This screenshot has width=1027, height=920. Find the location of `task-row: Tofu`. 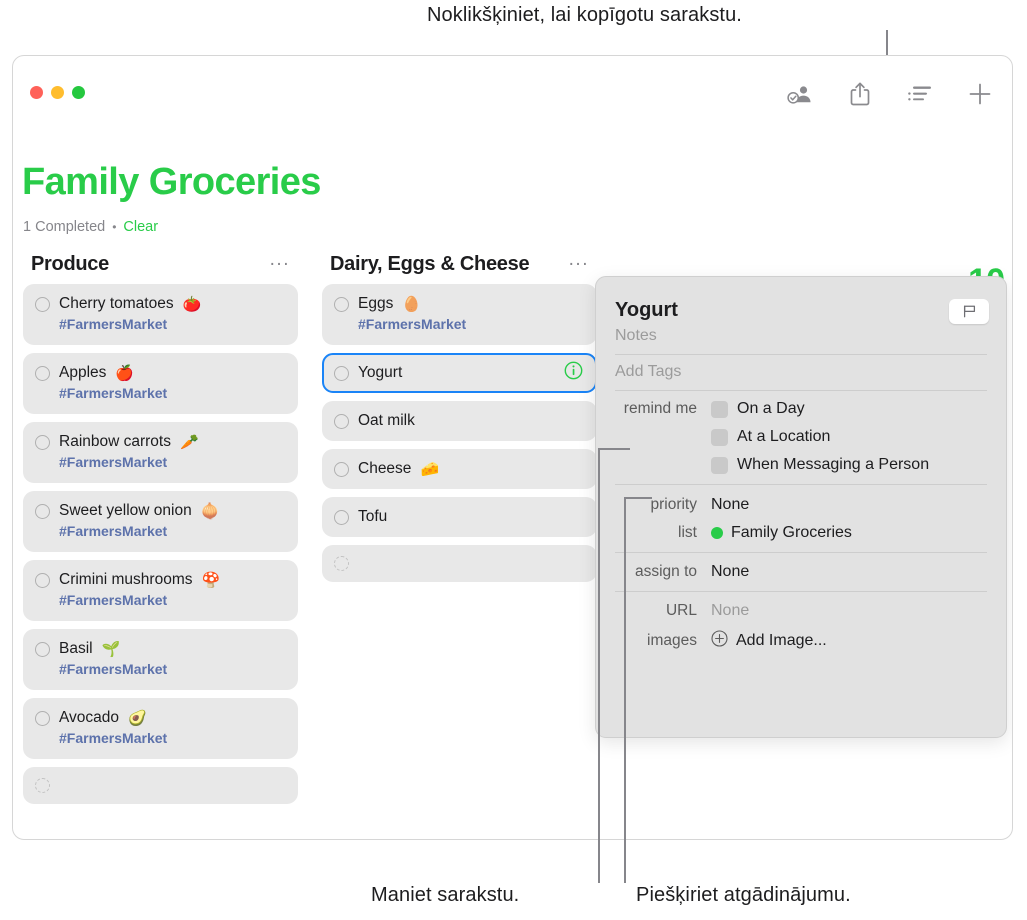

task-row: Tofu is located at coordinates (459, 517).